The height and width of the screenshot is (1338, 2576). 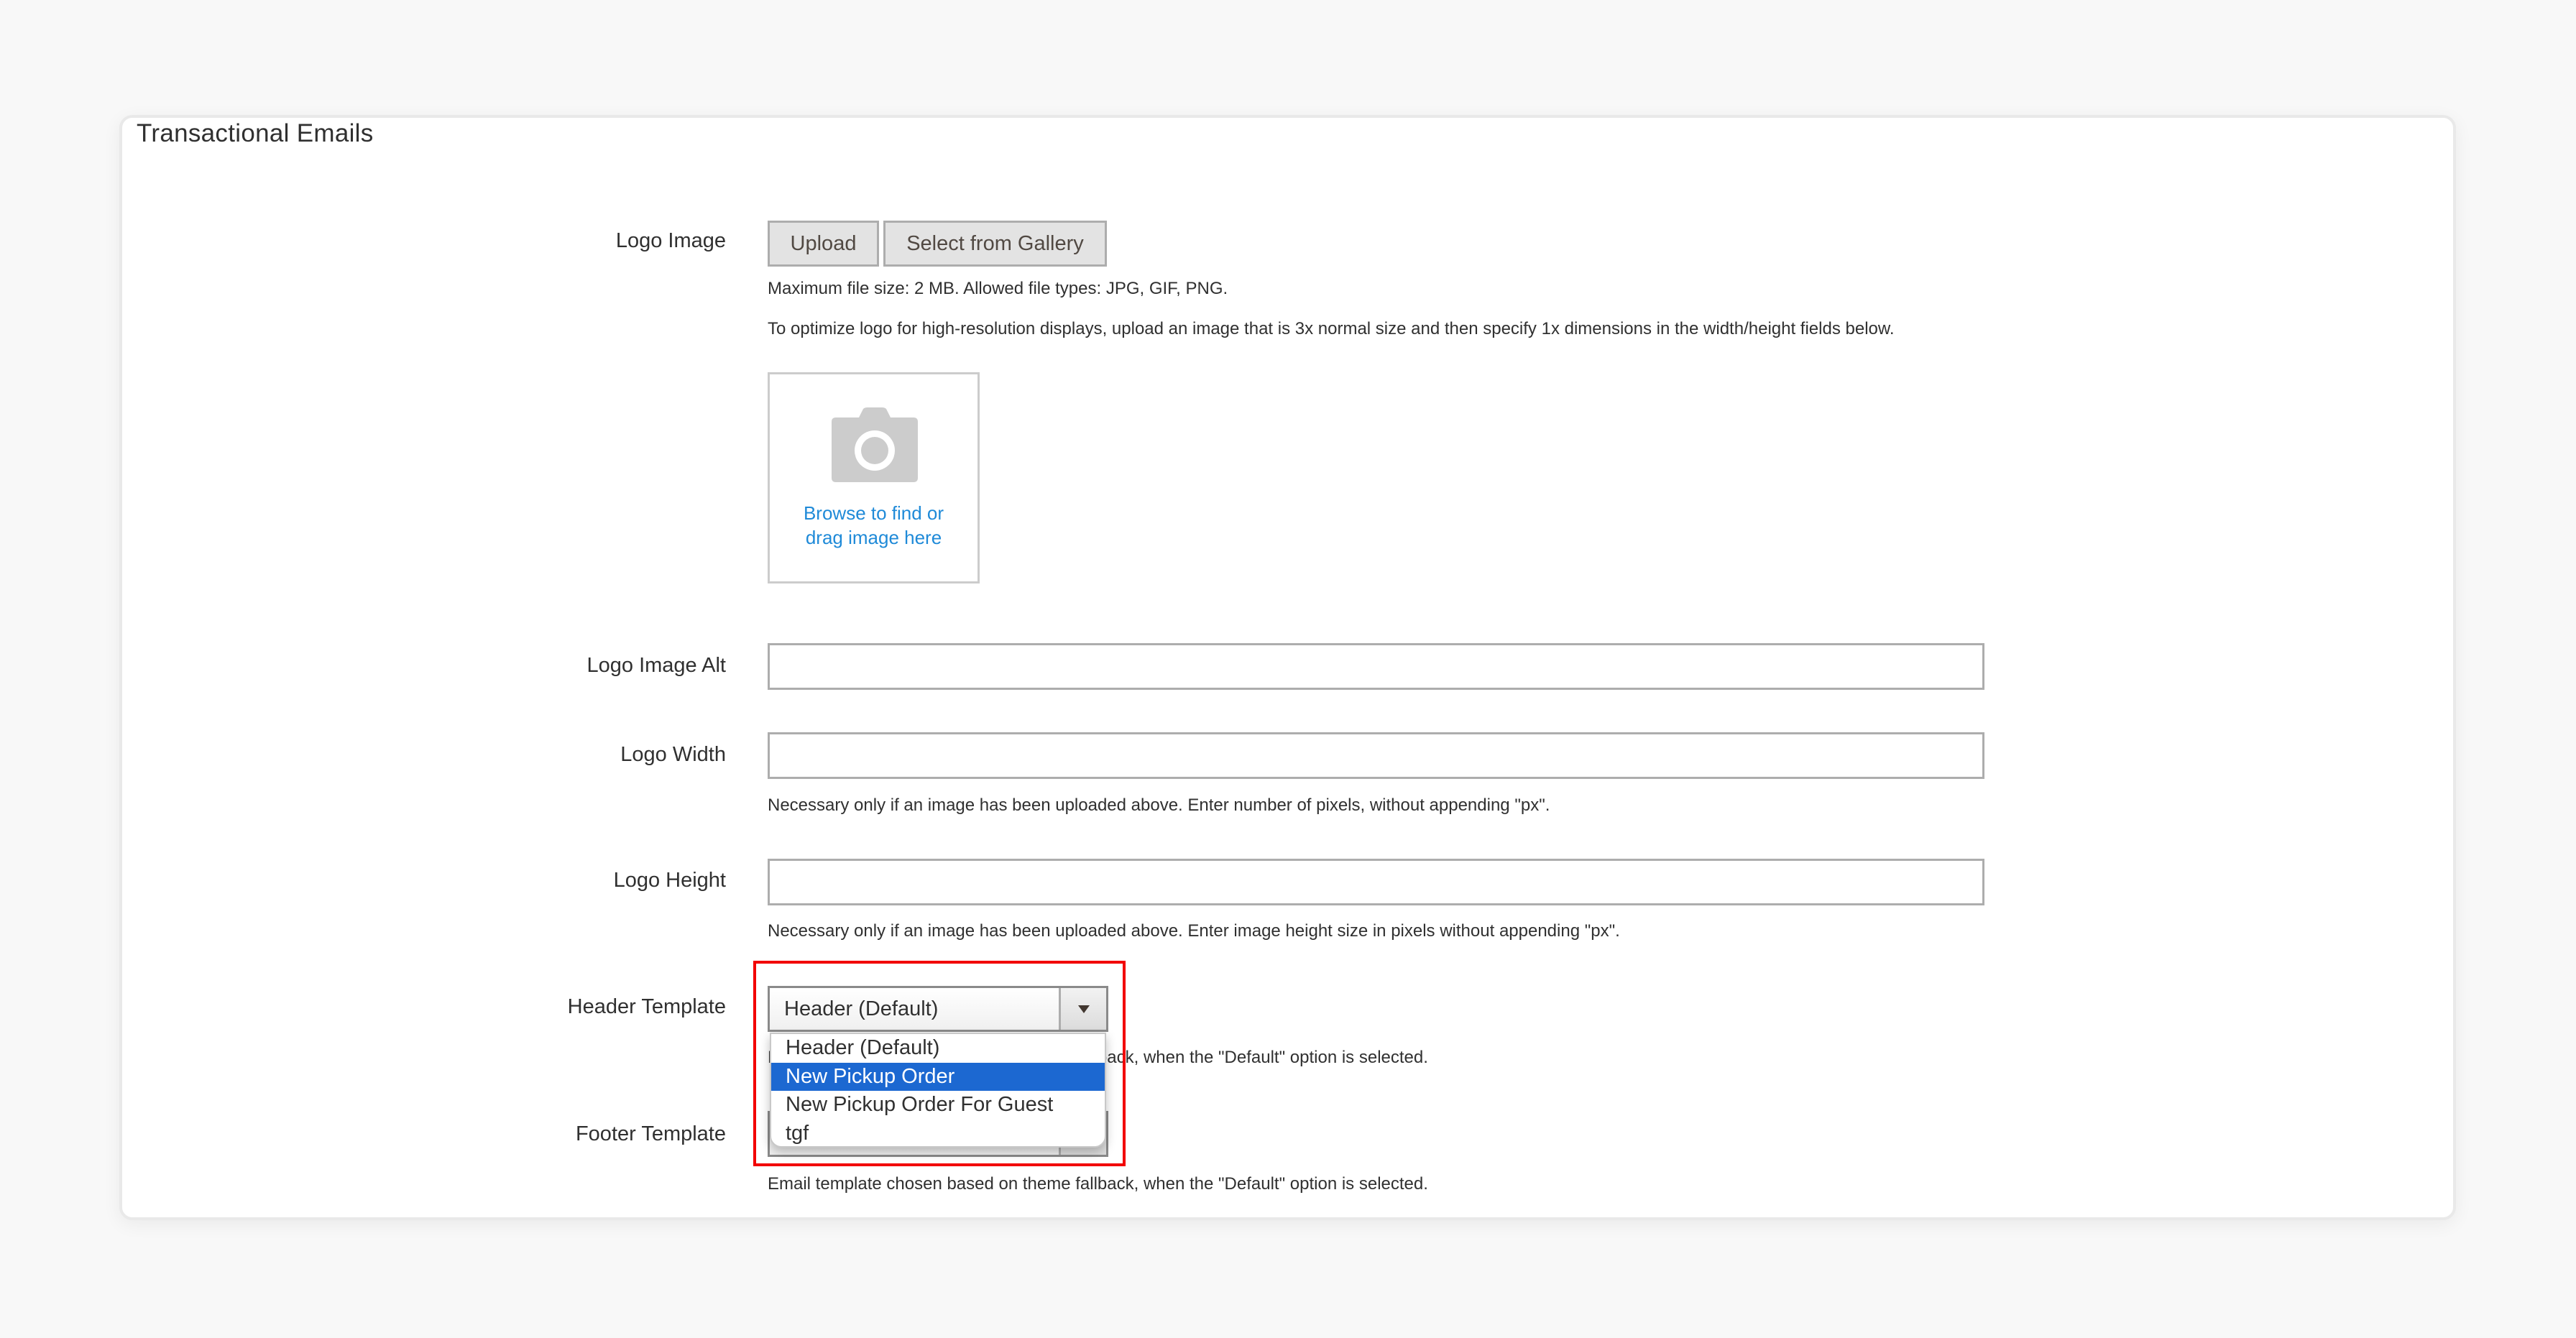 I want to click on header-template-label: Header Template, so click(x=646, y=1006).